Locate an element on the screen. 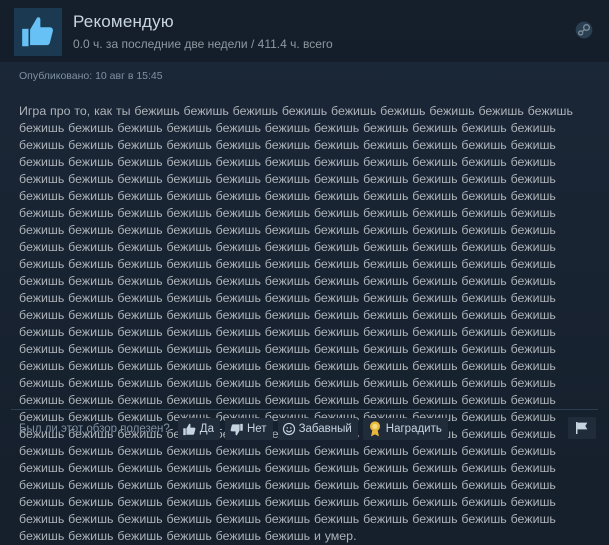 This screenshot has height=545, width=609. award-icon is located at coordinates (374, 429).